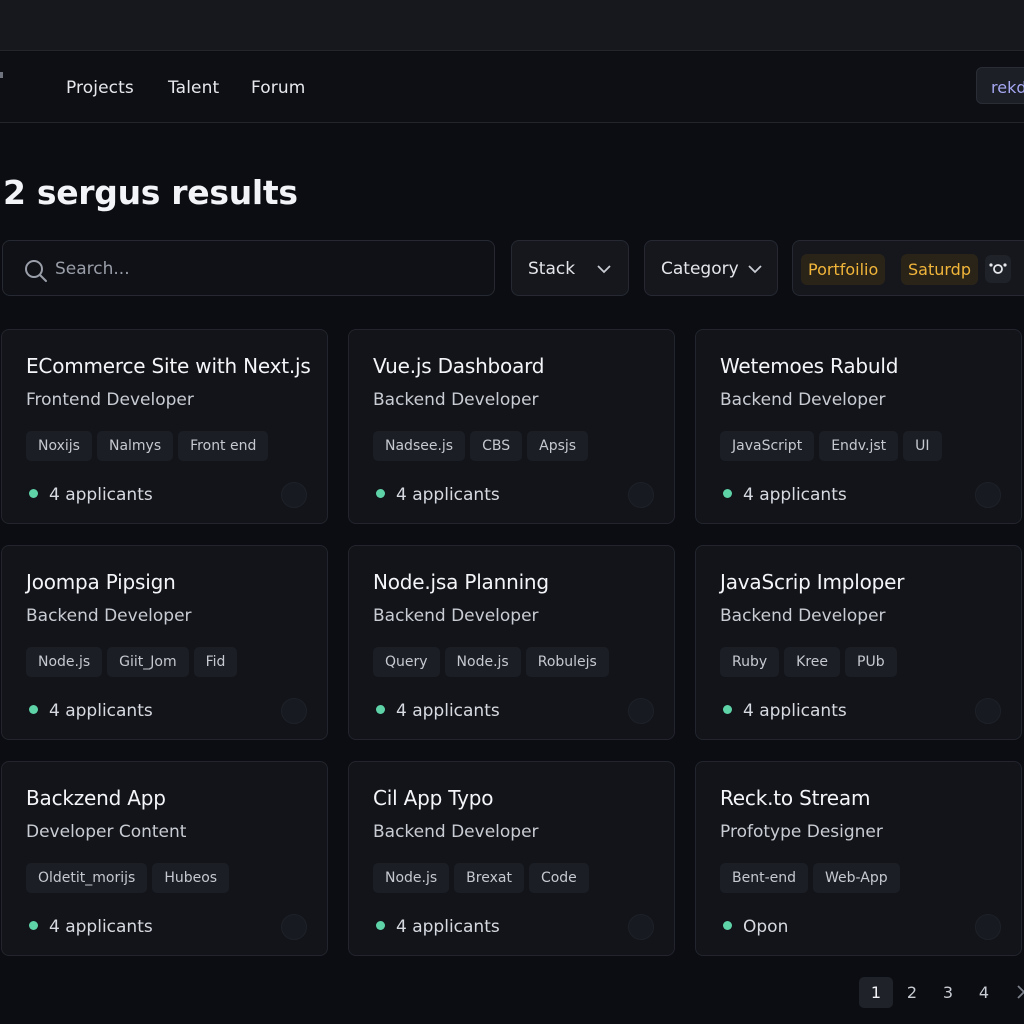 This screenshot has height=1024, width=1024. What do you see at coordinates (150, 192) in the screenshot?
I see `results-title: 2 sergus results` at bounding box center [150, 192].